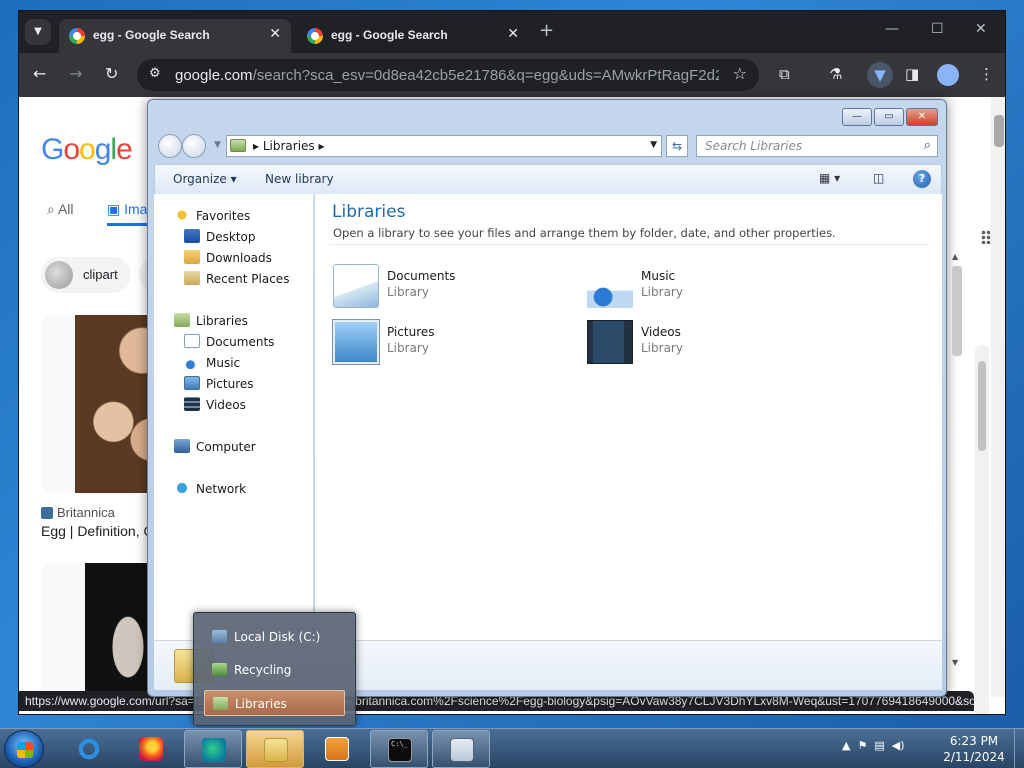  Describe the element at coordinates (212, 362) in the screenshot. I see `nav-music: Music` at that location.